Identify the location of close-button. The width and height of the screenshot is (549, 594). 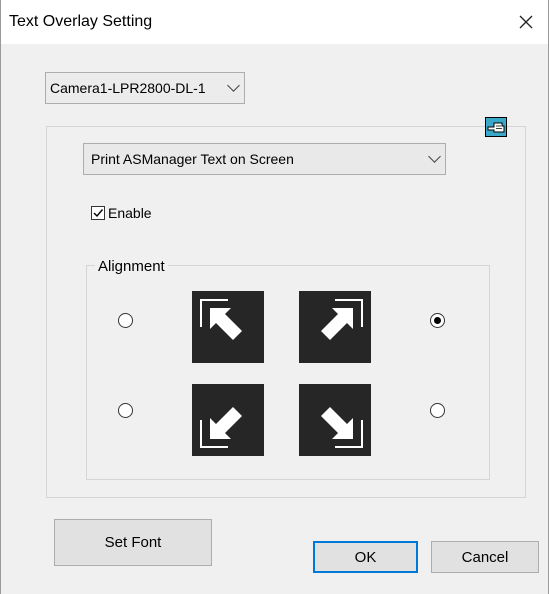
(526, 22).